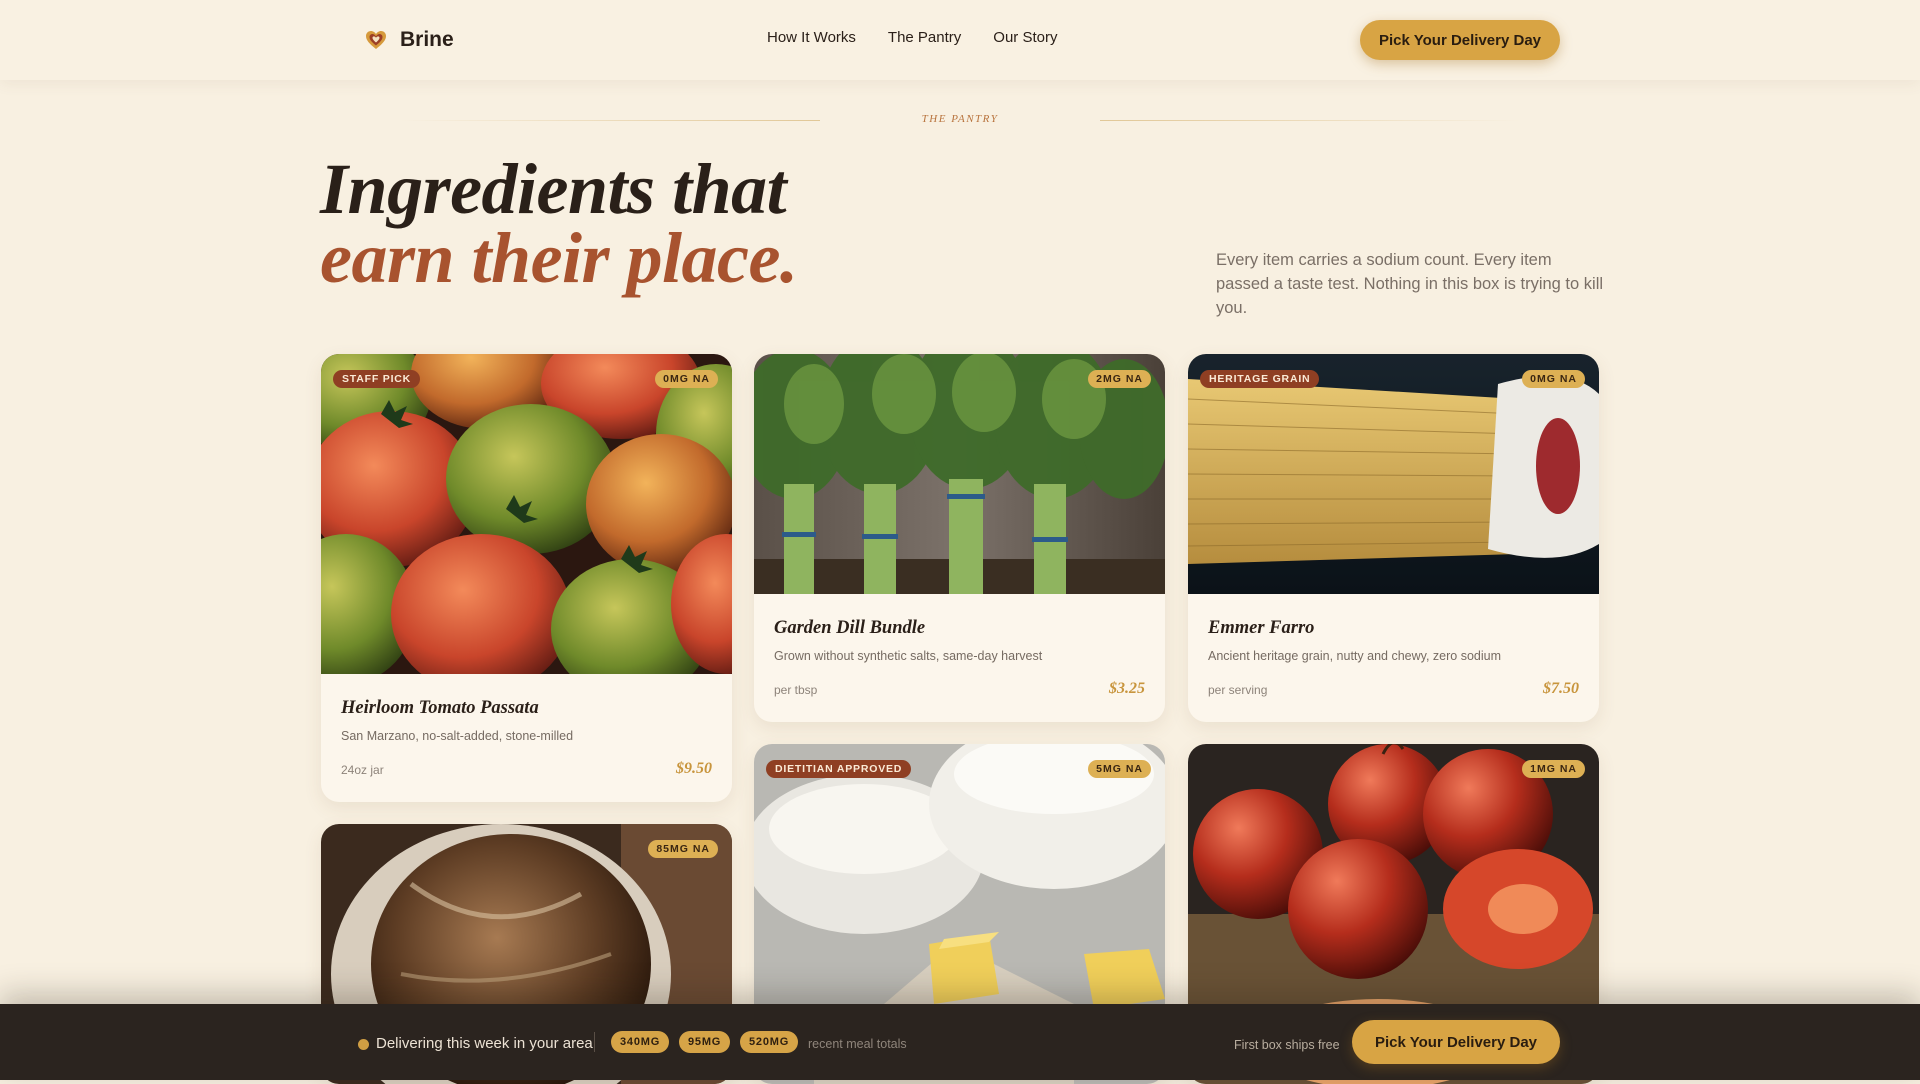  I want to click on dietitian-approved-badge: DIETITIAN APPROVED, so click(839, 769).